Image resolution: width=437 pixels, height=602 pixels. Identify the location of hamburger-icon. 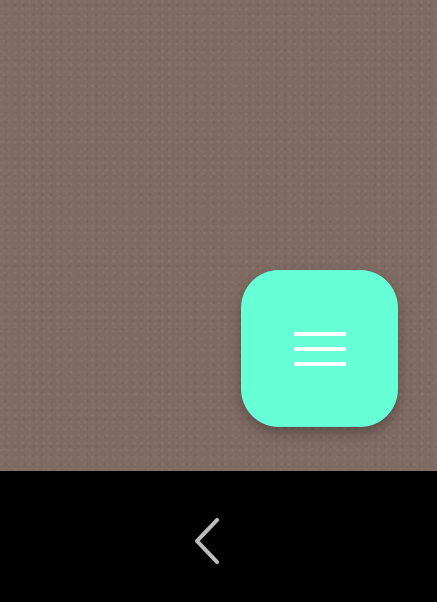
(319, 348).